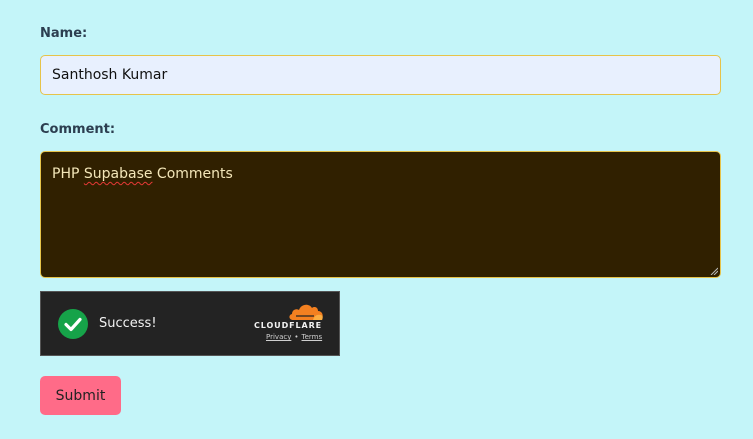 The height and width of the screenshot is (439, 753). What do you see at coordinates (118, 174) in the screenshot?
I see `comment-text-misspelled: Supabase` at bounding box center [118, 174].